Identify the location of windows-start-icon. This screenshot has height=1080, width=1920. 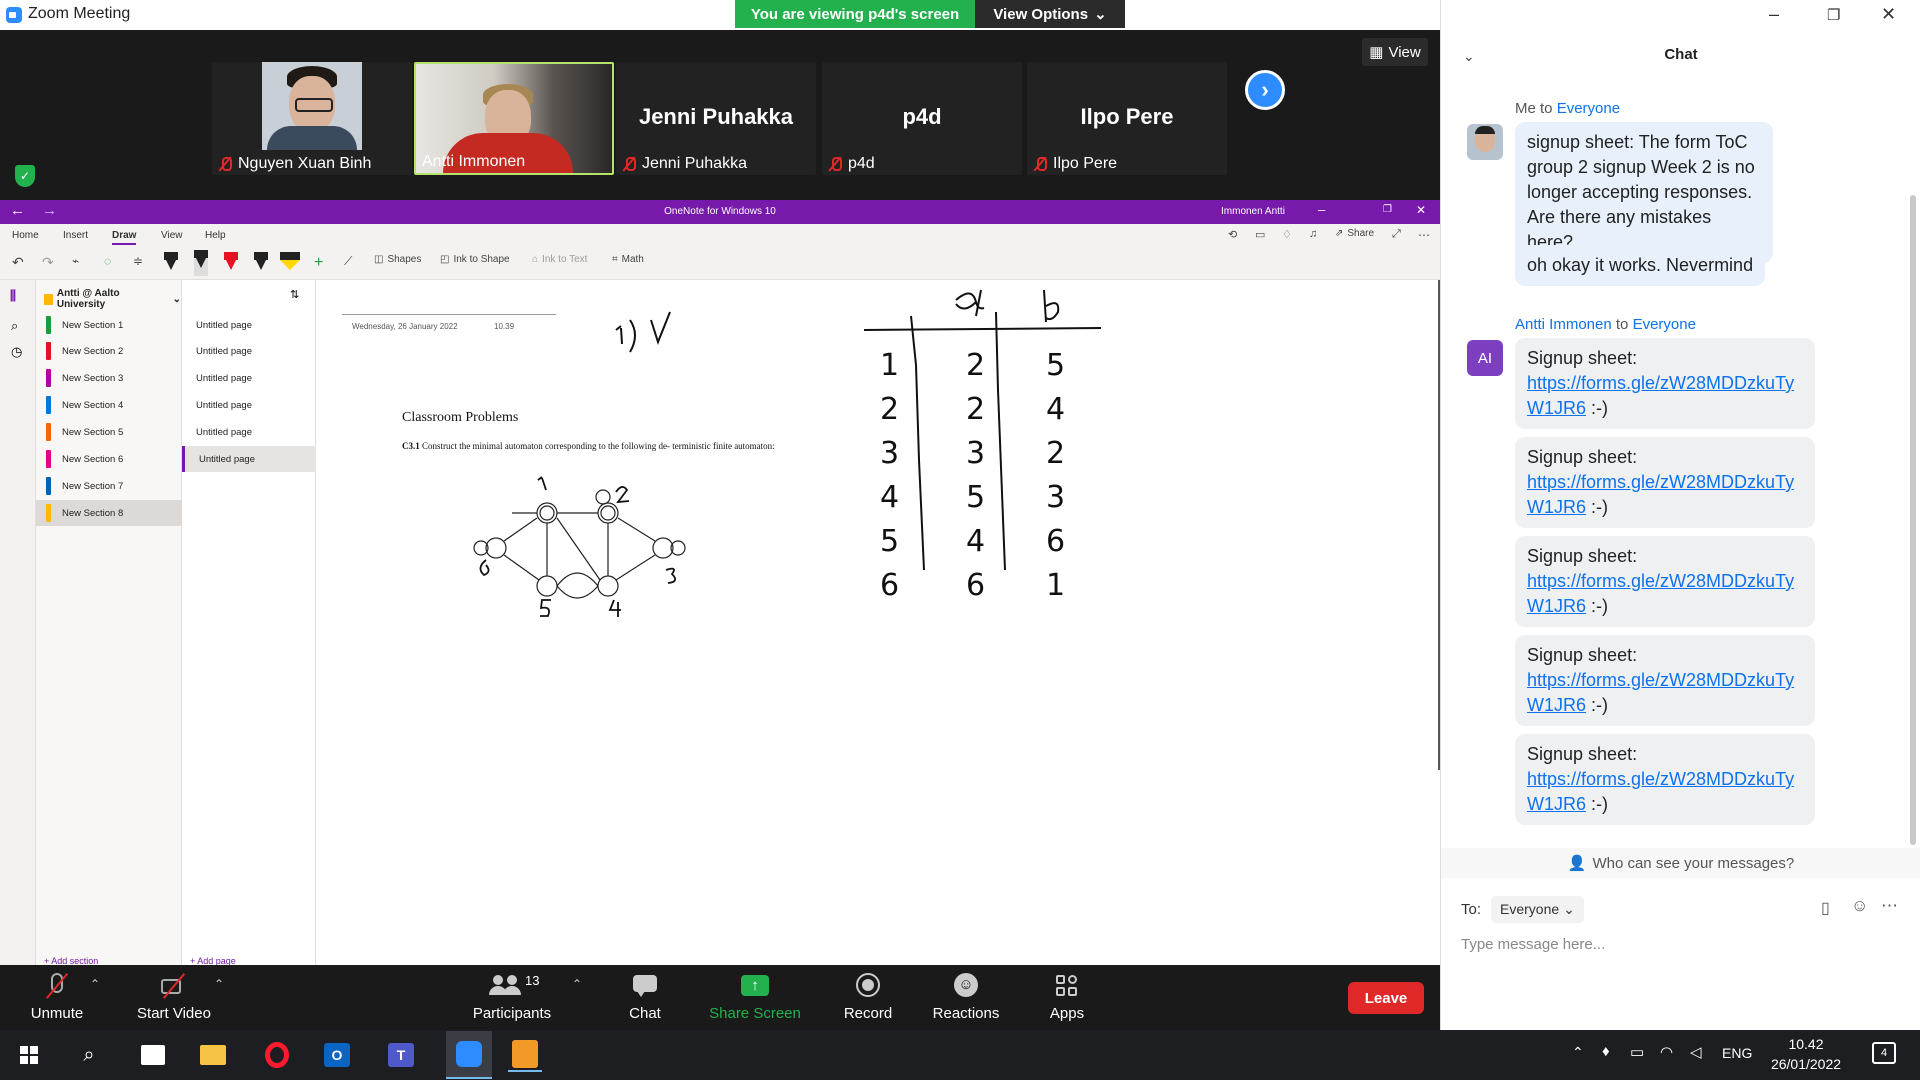
(29, 1055).